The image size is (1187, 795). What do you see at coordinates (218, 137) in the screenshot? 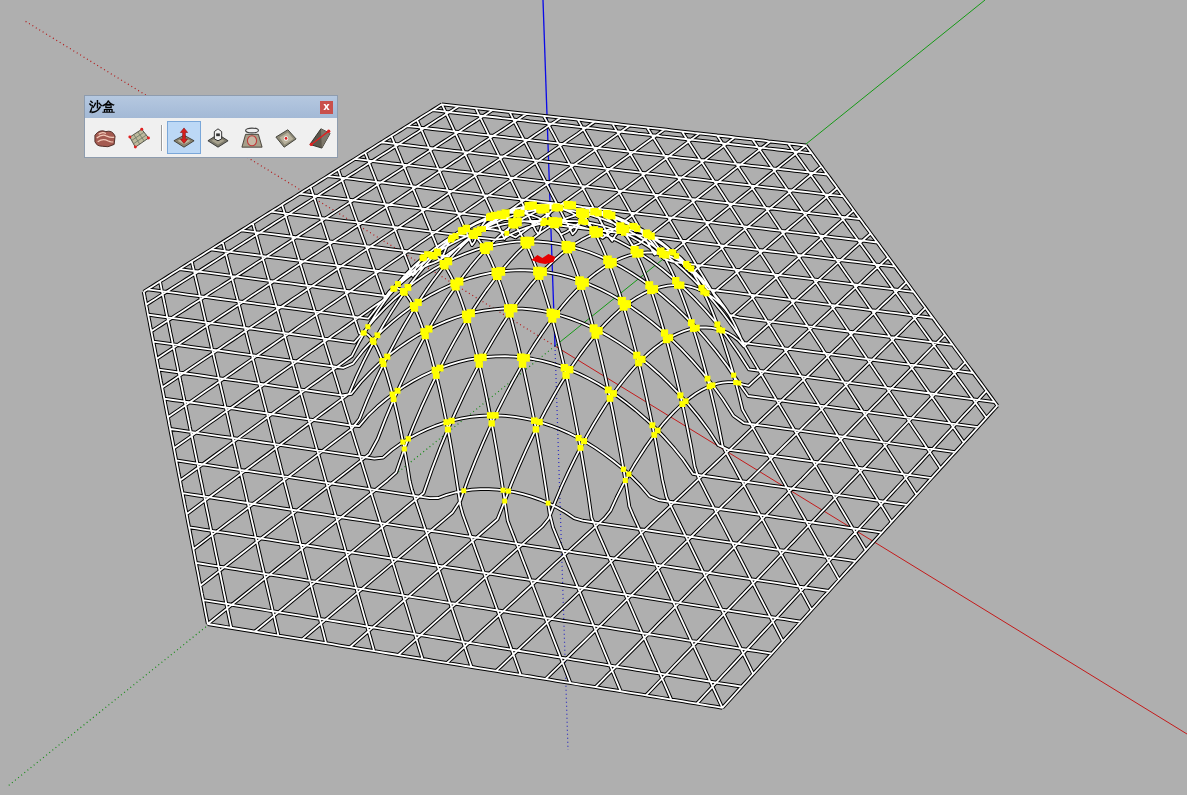
I see `terrain-box-icon` at bounding box center [218, 137].